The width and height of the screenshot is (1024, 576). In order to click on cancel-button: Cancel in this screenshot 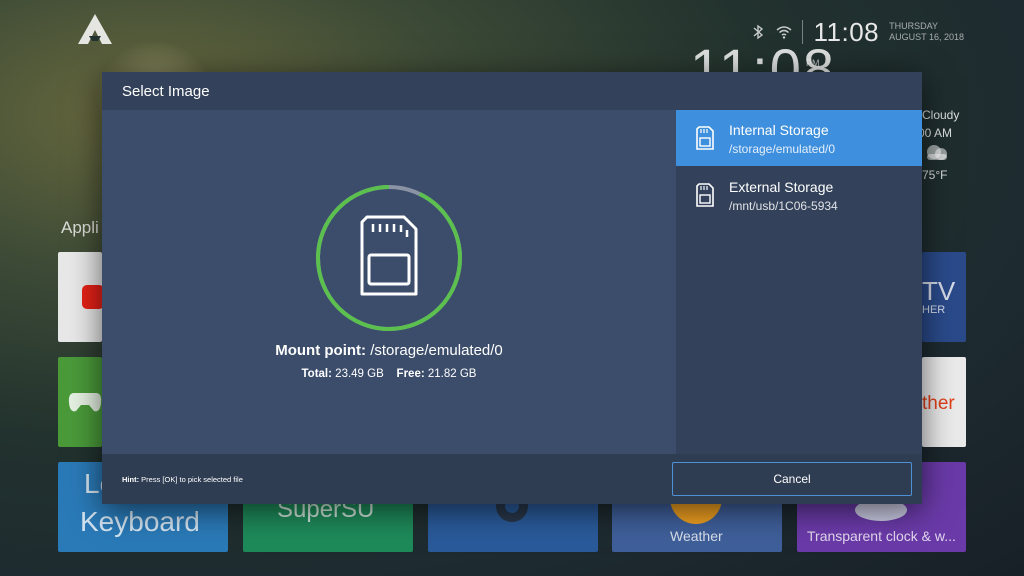, I will do `click(792, 479)`.